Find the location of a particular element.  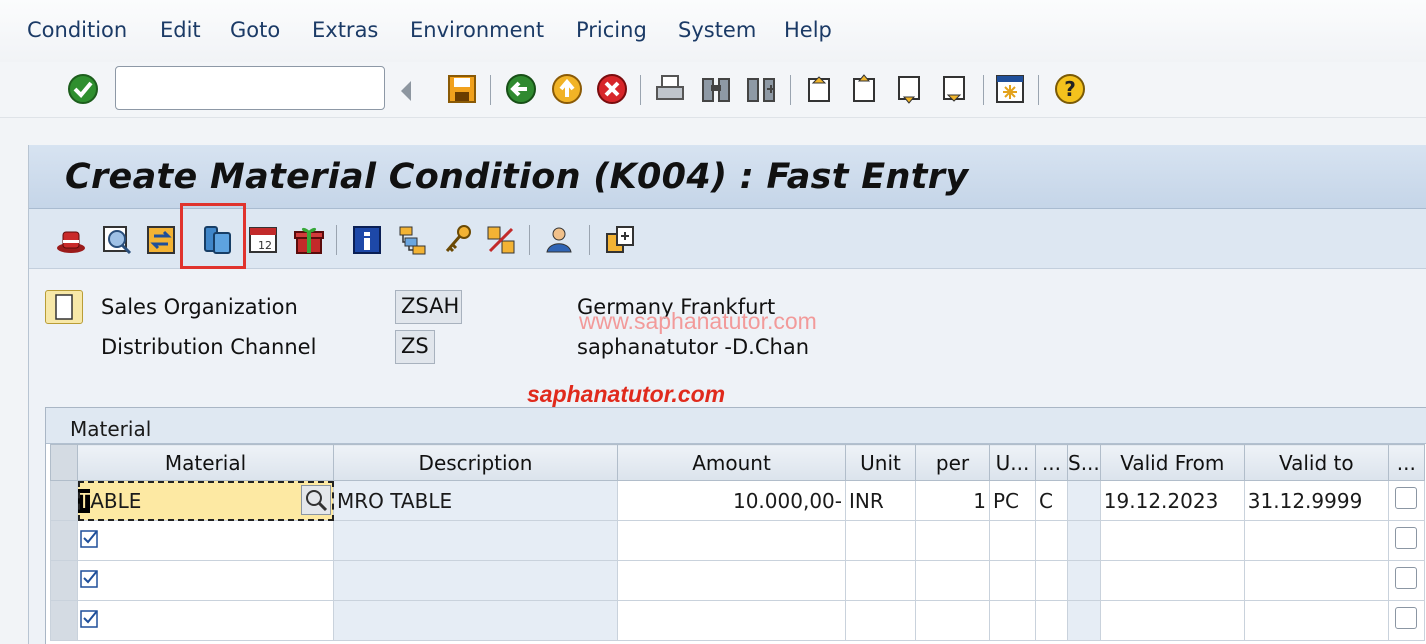

menu-goto: Goto is located at coordinates (255, 30).